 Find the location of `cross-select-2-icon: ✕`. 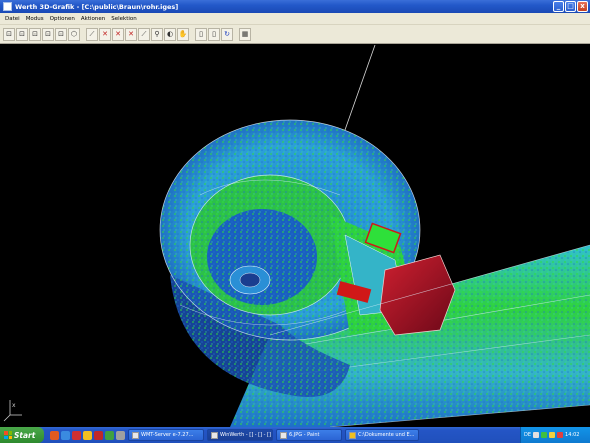

cross-select-2-icon: ✕ is located at coordinates (118, 34).